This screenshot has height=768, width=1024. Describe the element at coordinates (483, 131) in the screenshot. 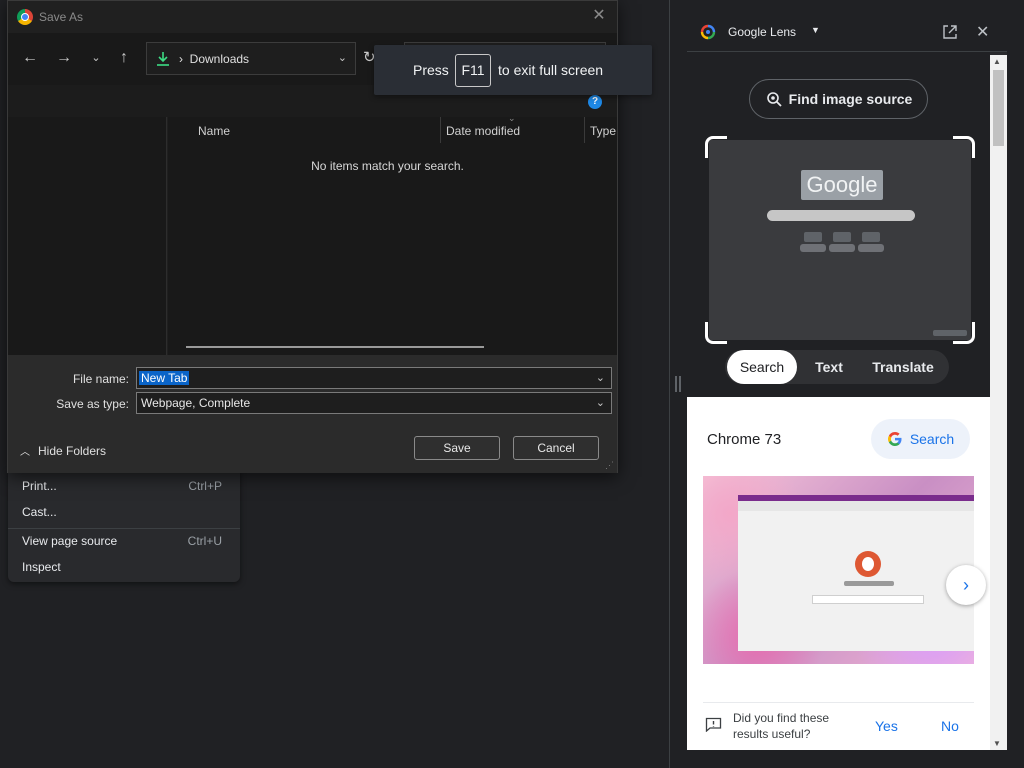

I see `column-header-date-modified: Date modified` at that location.